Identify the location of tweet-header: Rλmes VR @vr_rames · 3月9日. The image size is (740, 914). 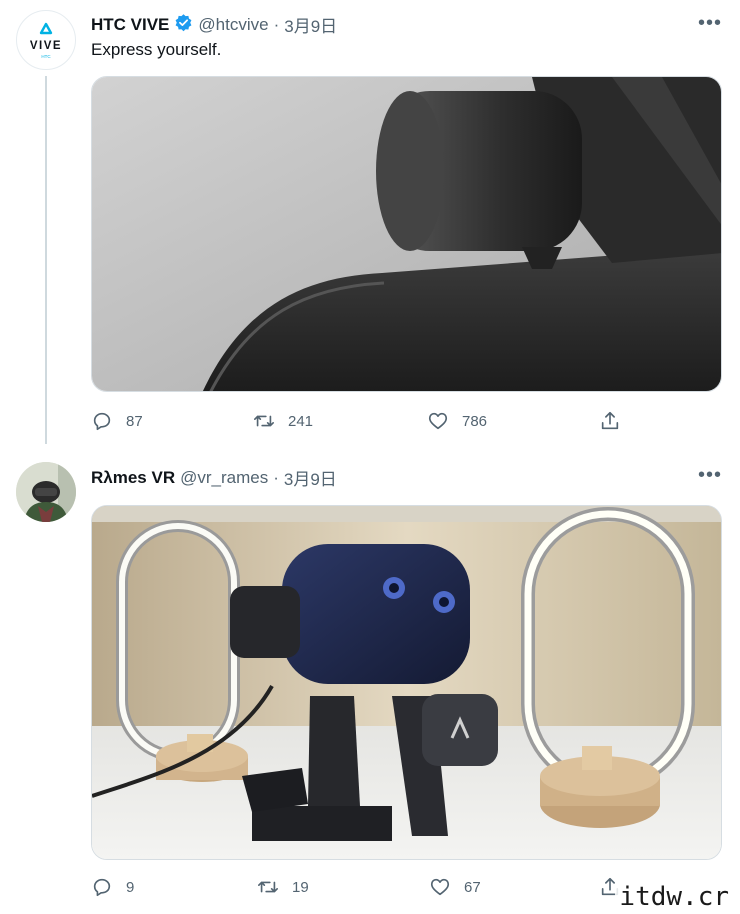
(214, 477).